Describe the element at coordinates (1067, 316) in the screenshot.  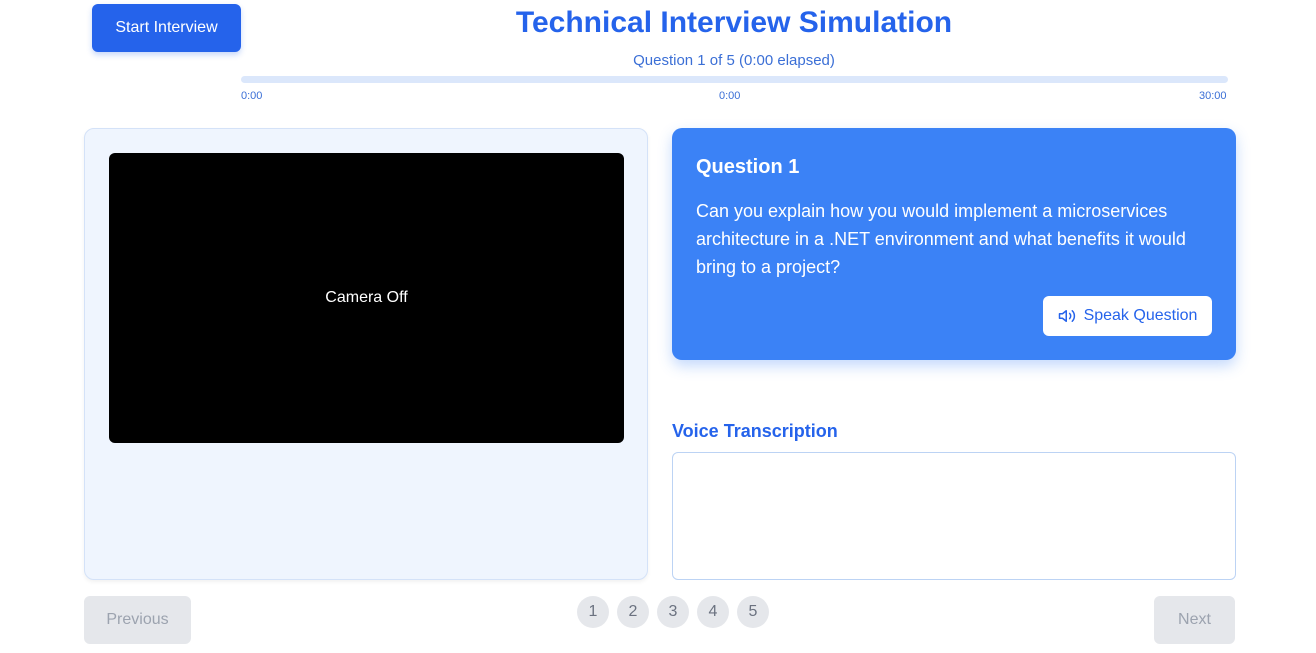
I see `speaker-icon` at that location.